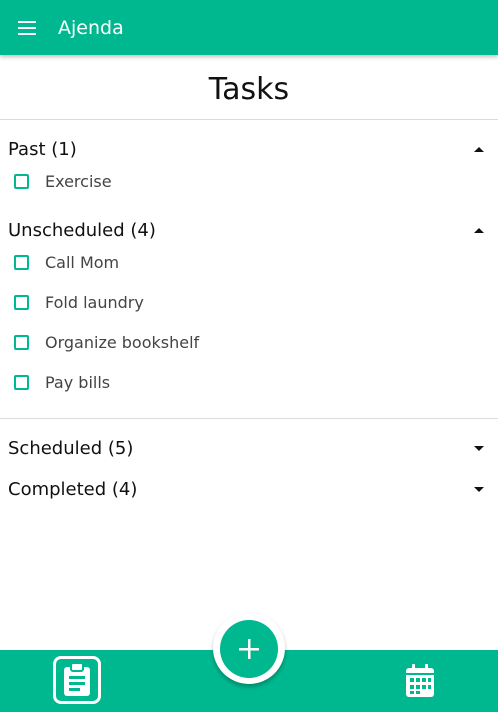 The height and width of the screenshot is (712, 498). Describe the element at coordinates (249, 489) in the screenshot. I see `section-header-completed: Completed (4)` at that location.